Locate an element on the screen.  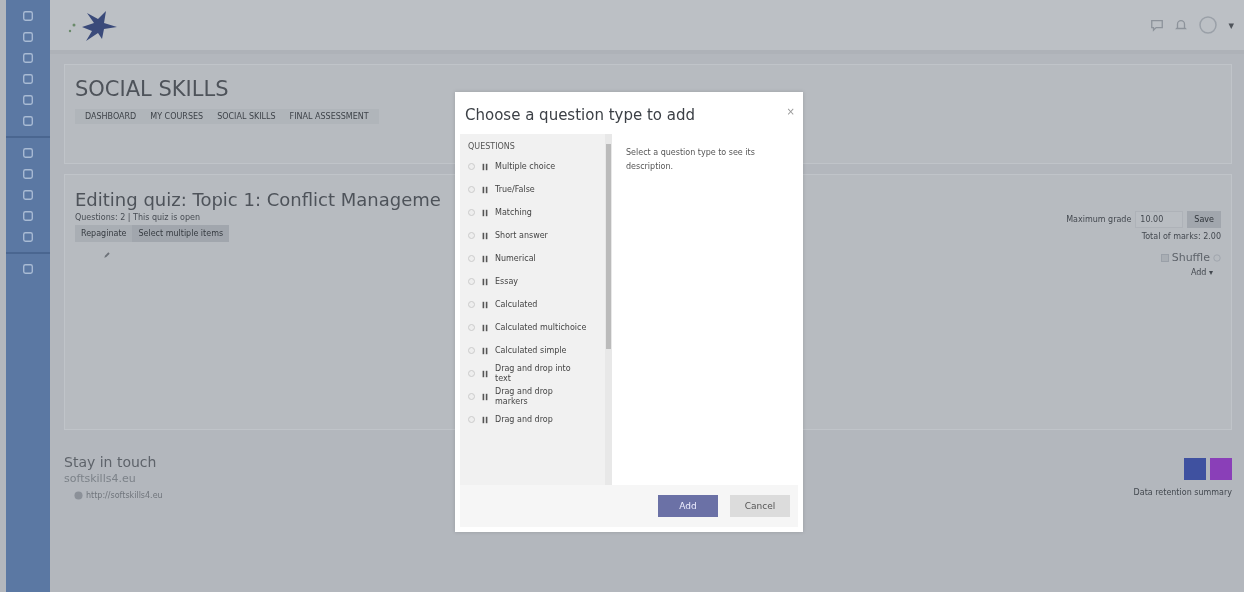
data-retention-link: Data retention summary is located at coordinates (1182, 492).